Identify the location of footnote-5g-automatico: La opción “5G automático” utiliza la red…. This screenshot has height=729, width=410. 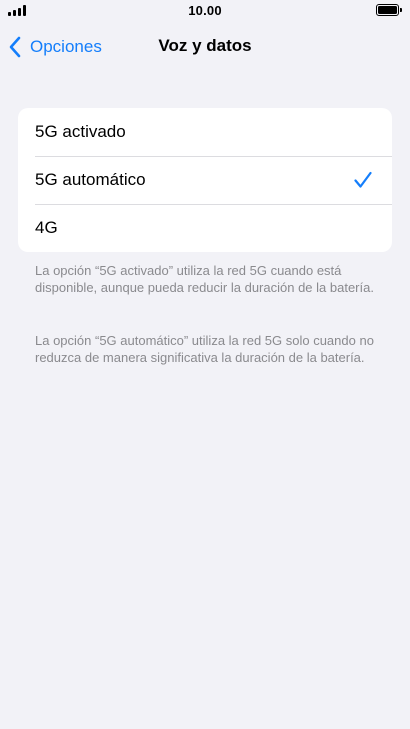
(204, 349).